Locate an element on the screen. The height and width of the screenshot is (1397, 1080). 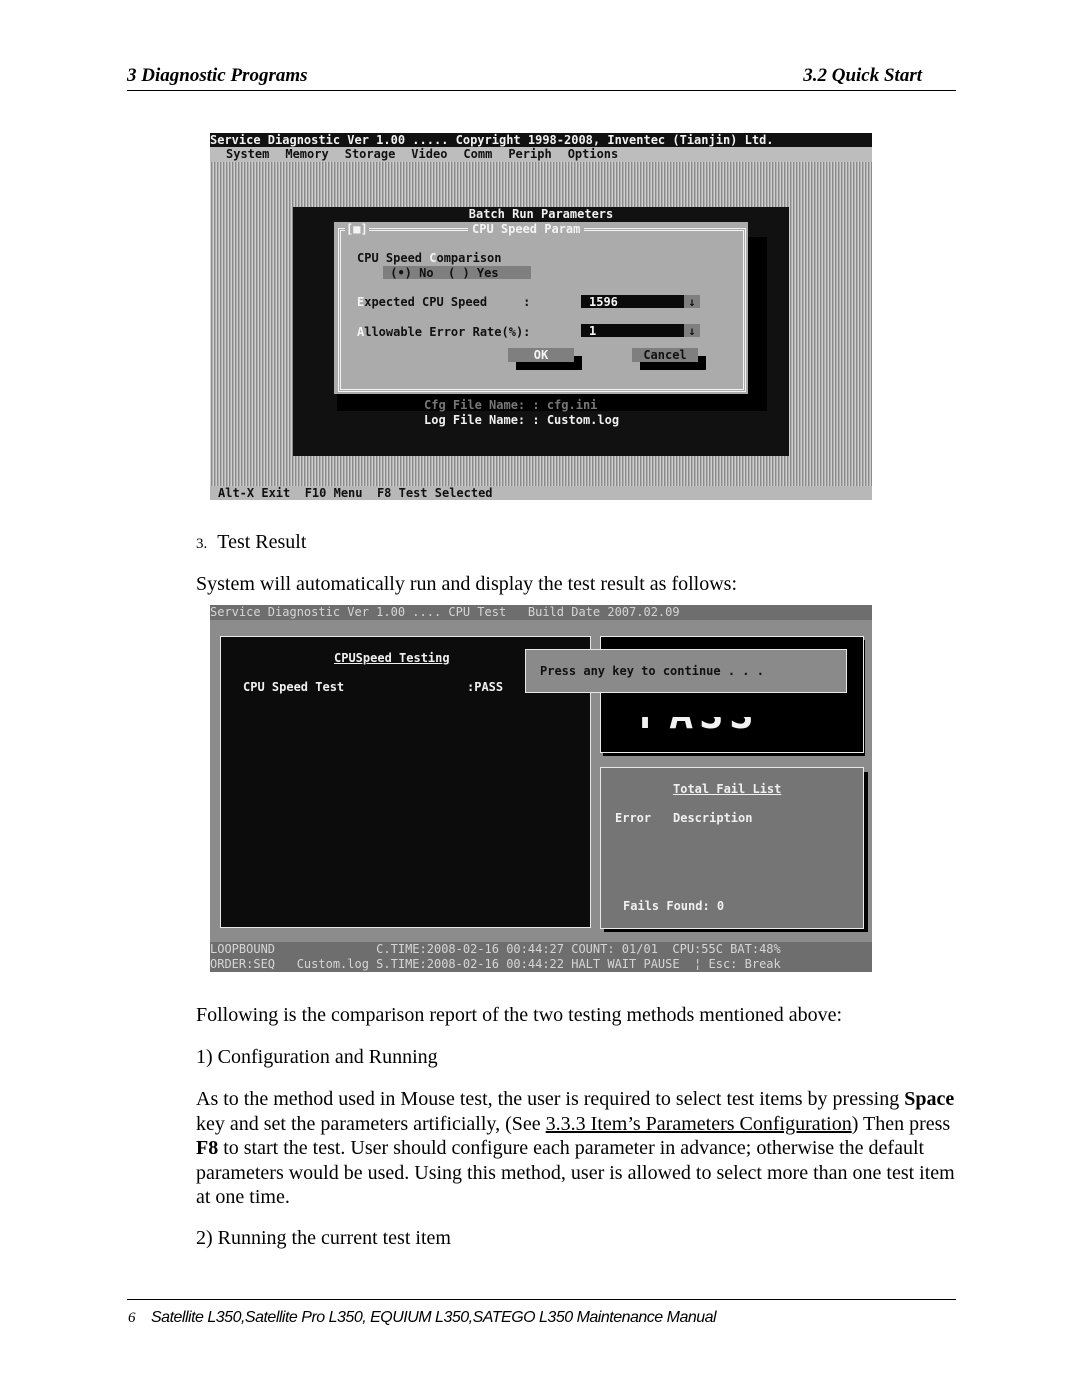
batch-title: Batch Run Parameters is located at coordinates (541, 214).